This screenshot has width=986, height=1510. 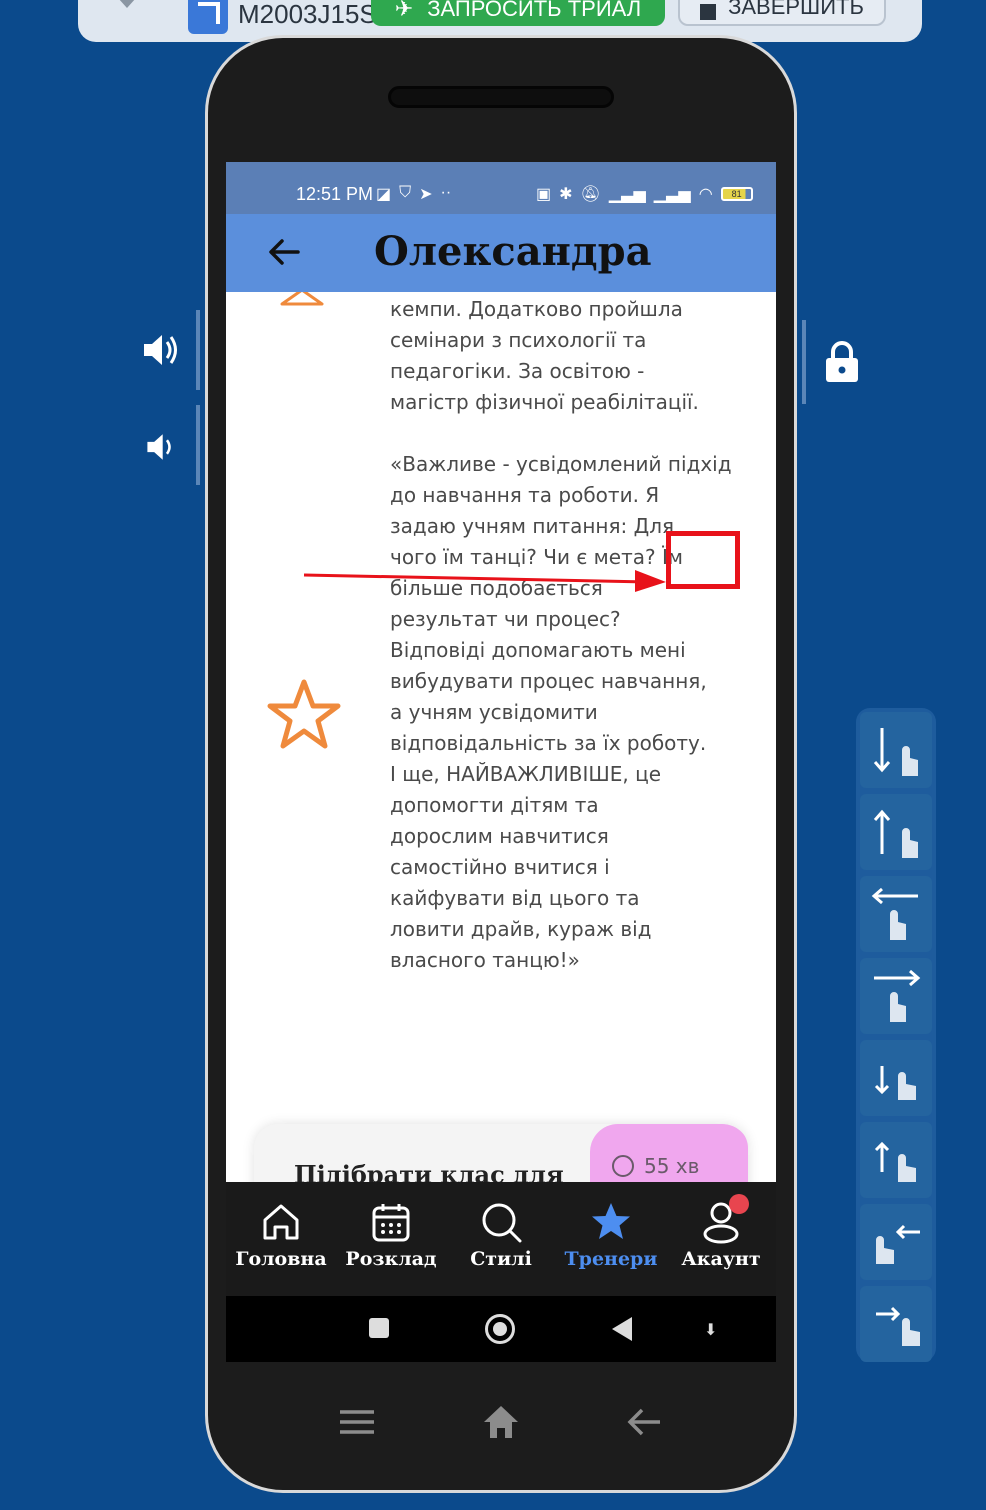 I want to click on swipe-left-icon, so click(x=894, y=913).